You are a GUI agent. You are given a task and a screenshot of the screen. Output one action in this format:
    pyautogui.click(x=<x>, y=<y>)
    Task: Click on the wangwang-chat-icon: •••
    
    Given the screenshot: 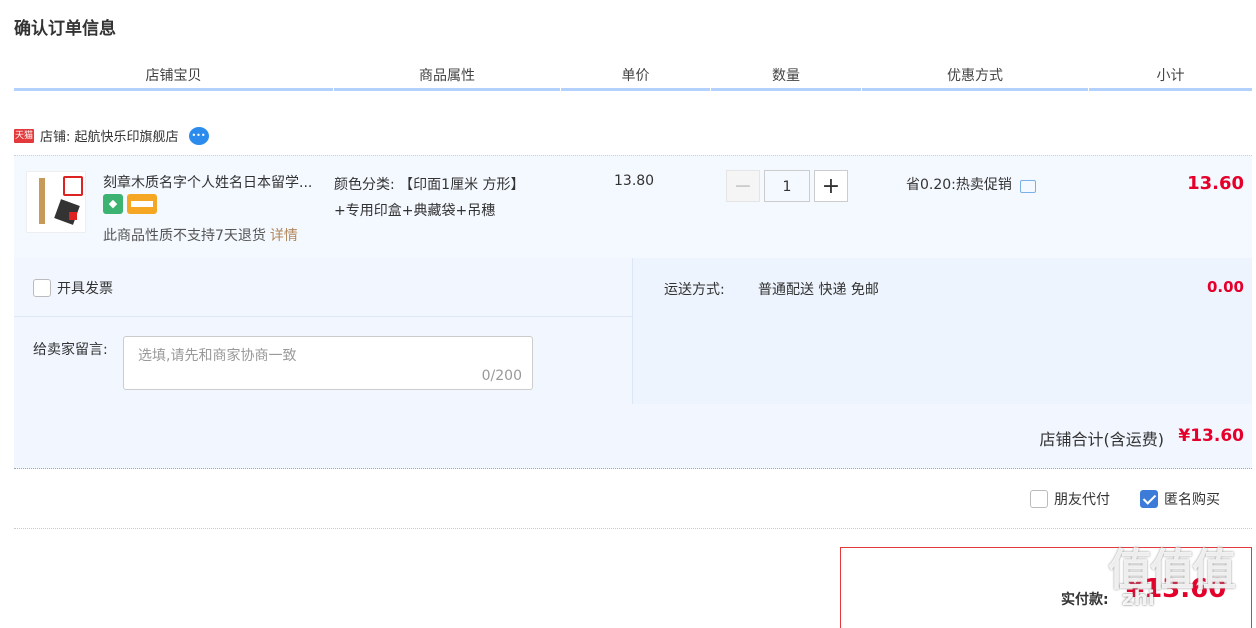 What is the action you would take?
    pyautogui.click(x=198, y=135)
    